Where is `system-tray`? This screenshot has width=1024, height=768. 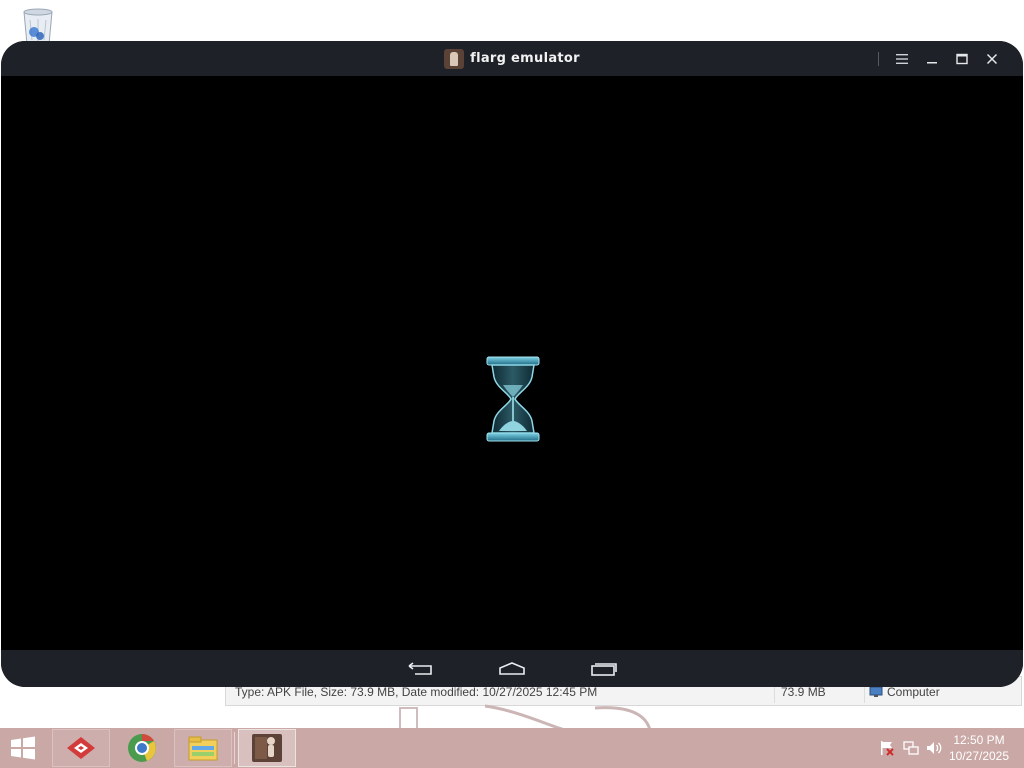
system-tray is located at coordinates (911, 748).